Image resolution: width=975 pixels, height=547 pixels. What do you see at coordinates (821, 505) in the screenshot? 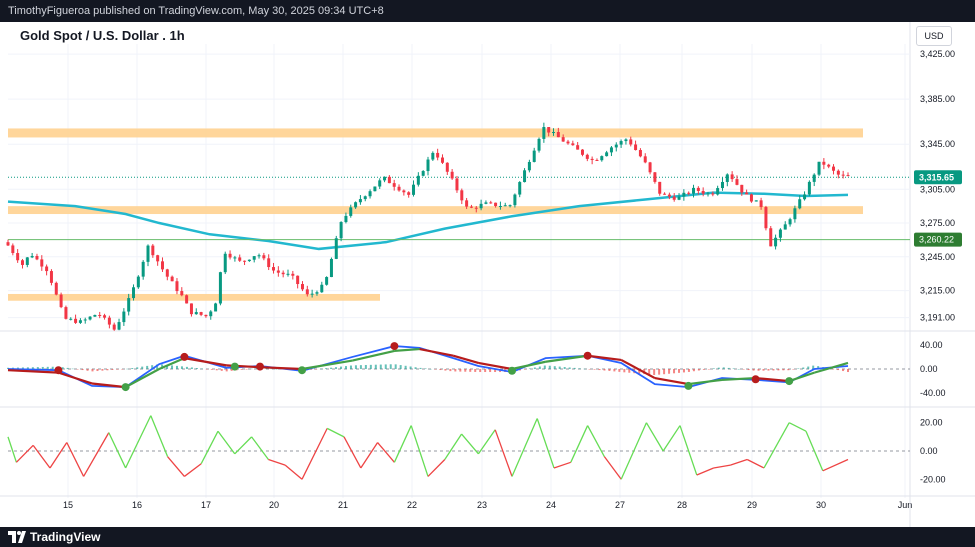
I see `x-tick-label: 30` at bounding box center [821, 505].